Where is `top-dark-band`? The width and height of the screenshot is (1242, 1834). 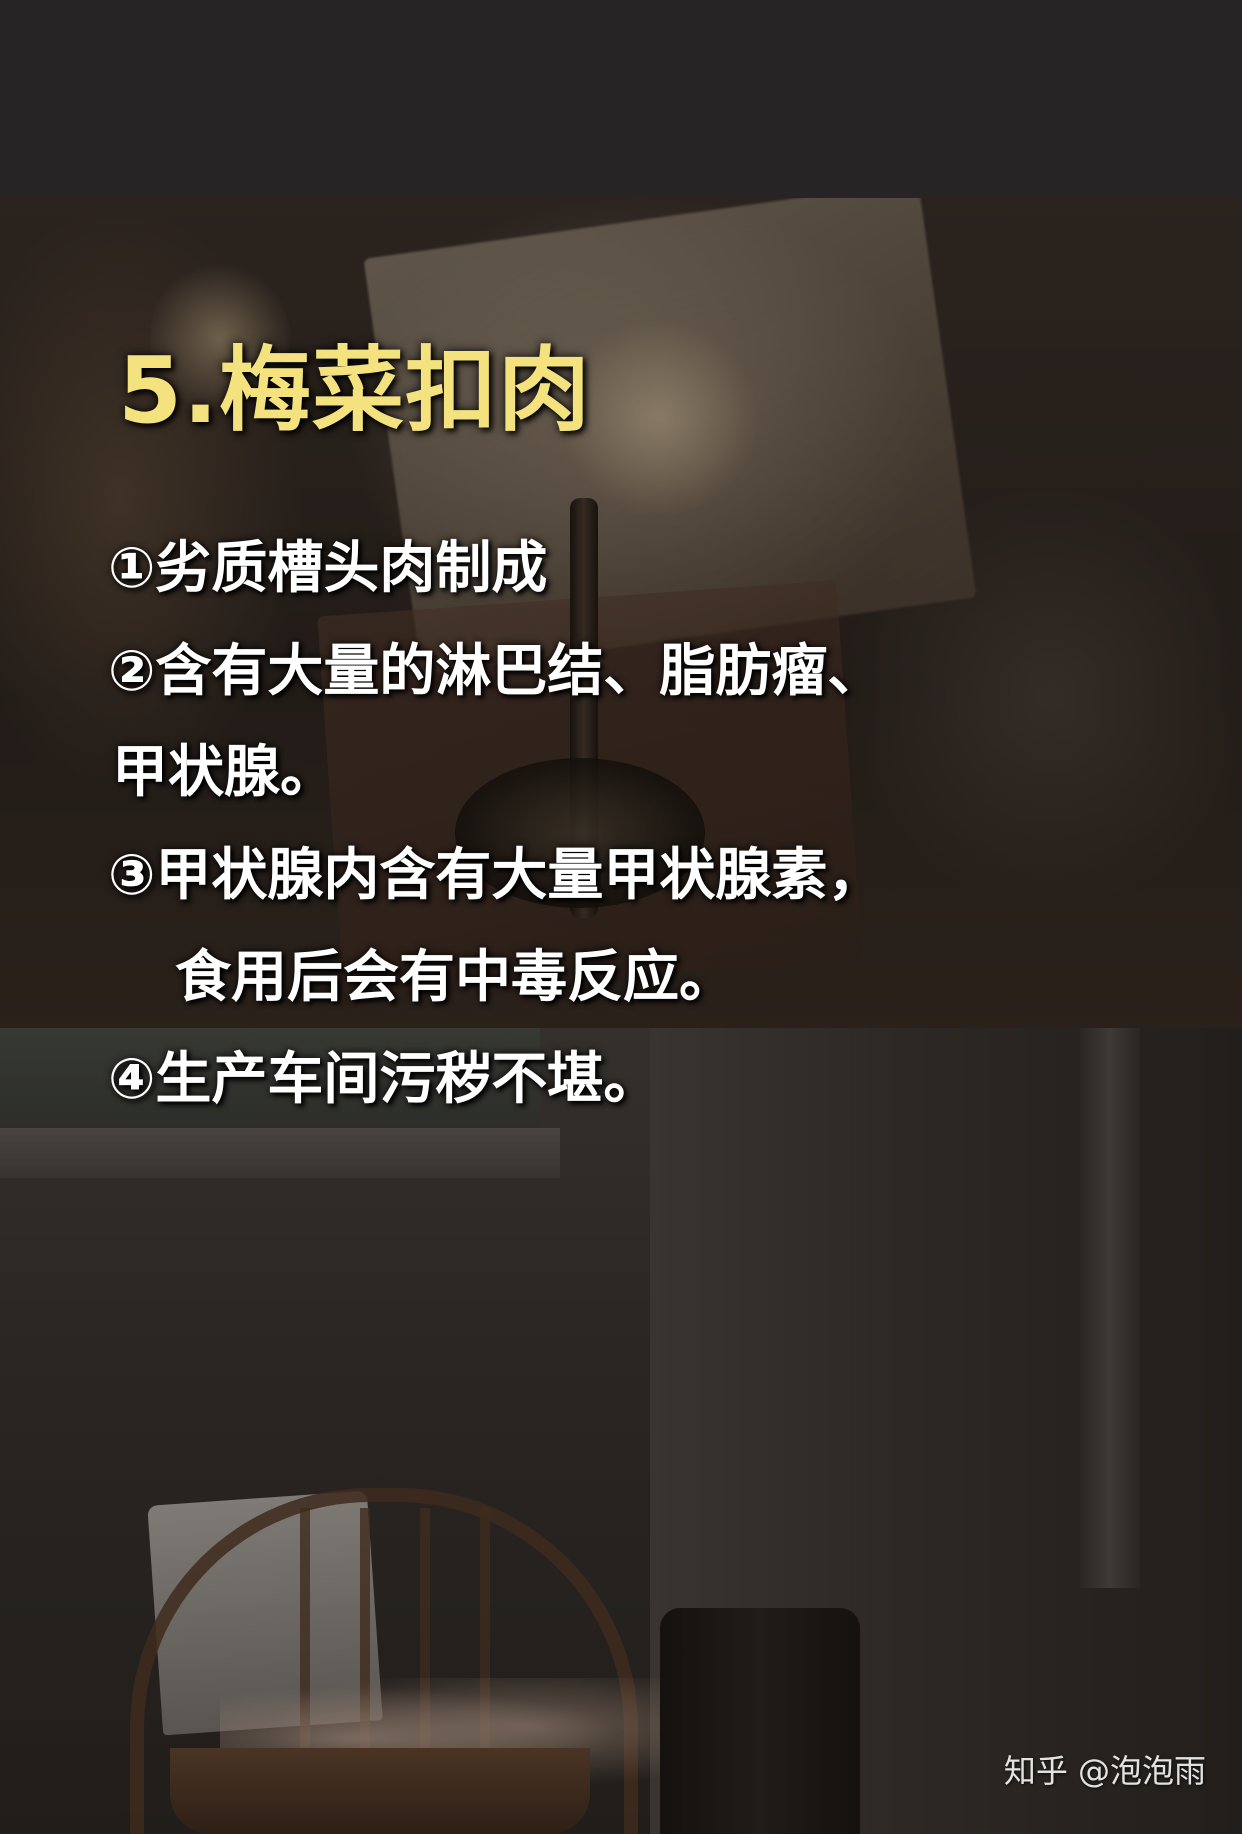 top-dark-band is located at coordinates (621, 99).